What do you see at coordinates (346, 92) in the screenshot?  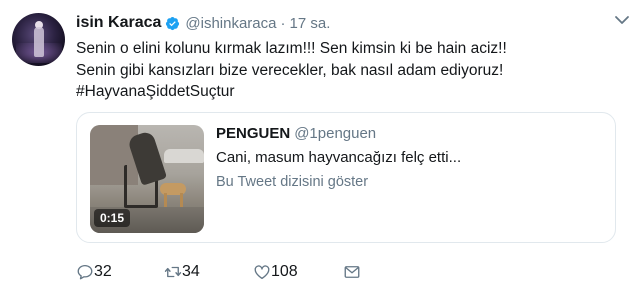 I see `hashtag-link: #HayvanaŞiddetSuçtur` at bounding box center [346, 92].